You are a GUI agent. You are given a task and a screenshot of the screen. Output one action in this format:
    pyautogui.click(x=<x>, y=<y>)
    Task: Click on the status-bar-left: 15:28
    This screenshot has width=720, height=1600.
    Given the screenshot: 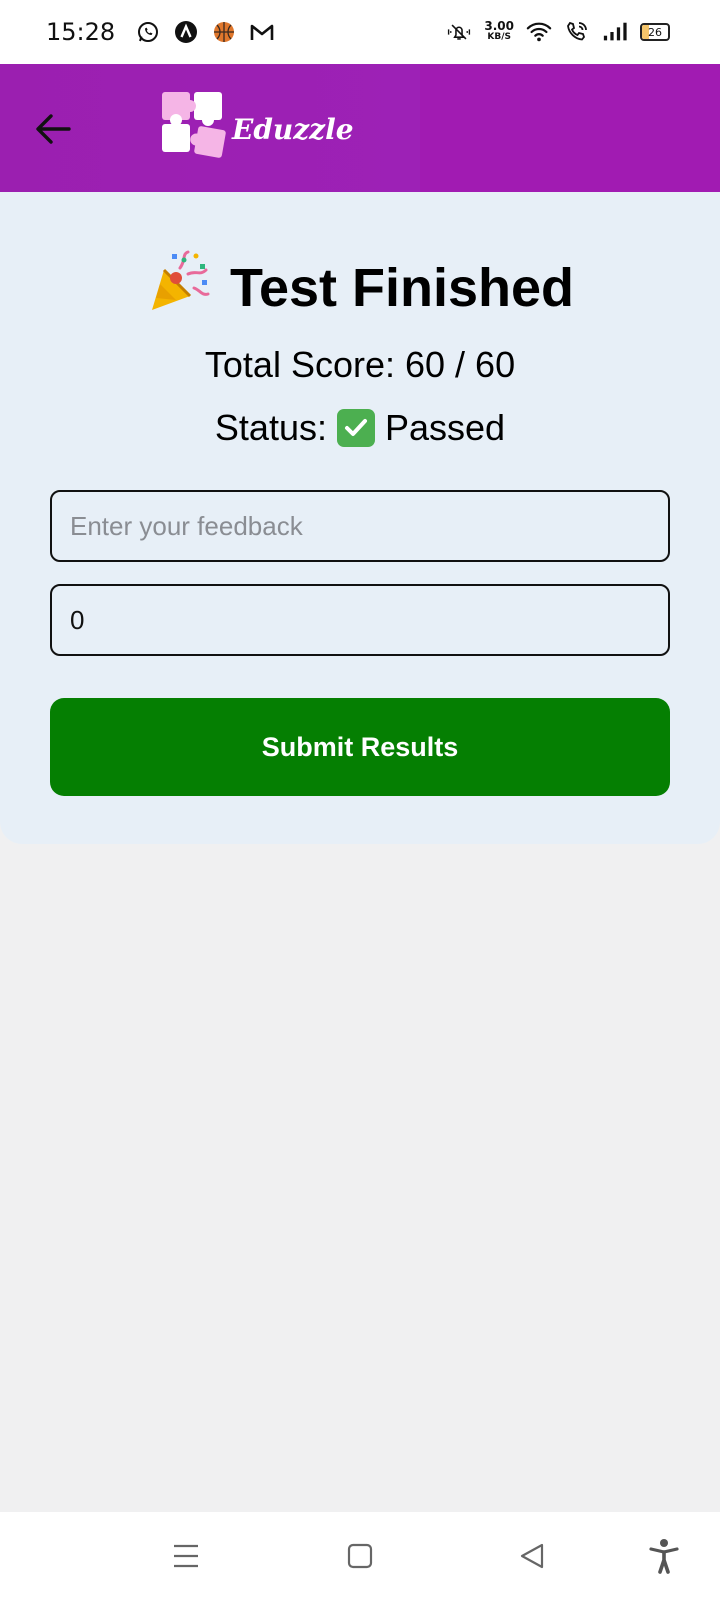 What is the action you would take?
    pyautogui.click(x=160, y=32)
    